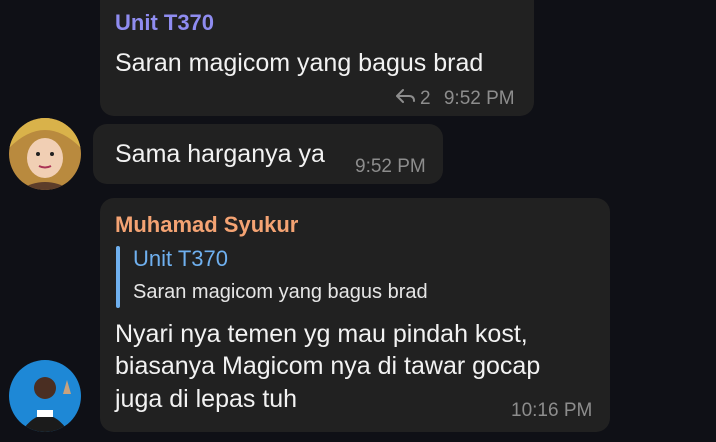 This screenshot has height=442, width=716. What do you see at coordinates (406, 99) in the screenshot?
I see `reply-icon` at bounding box center [406, 99].